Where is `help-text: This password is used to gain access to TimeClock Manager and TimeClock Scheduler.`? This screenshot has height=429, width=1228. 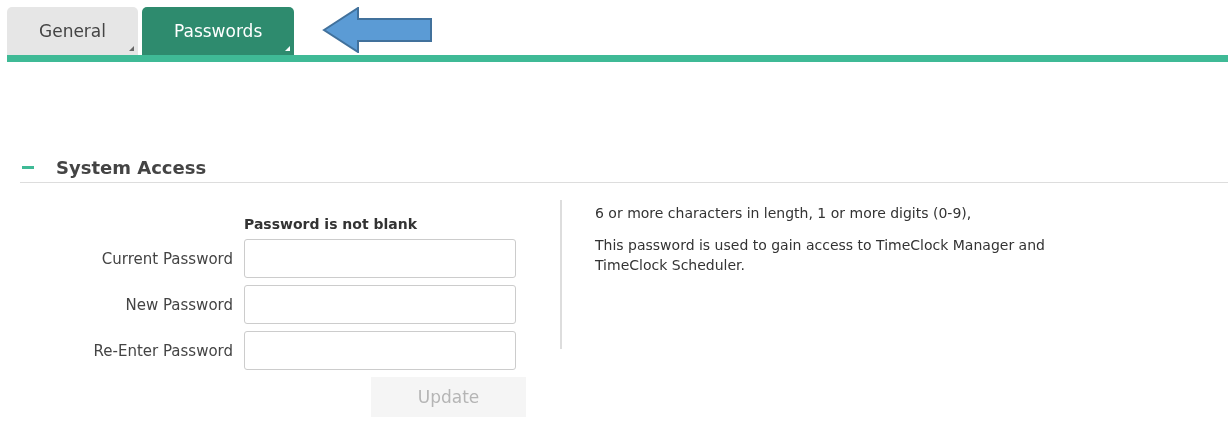
help-text: This password is used to gain access to TimeClock Manager and TimeClock Scheduler. is located at coordinates (820, 255).